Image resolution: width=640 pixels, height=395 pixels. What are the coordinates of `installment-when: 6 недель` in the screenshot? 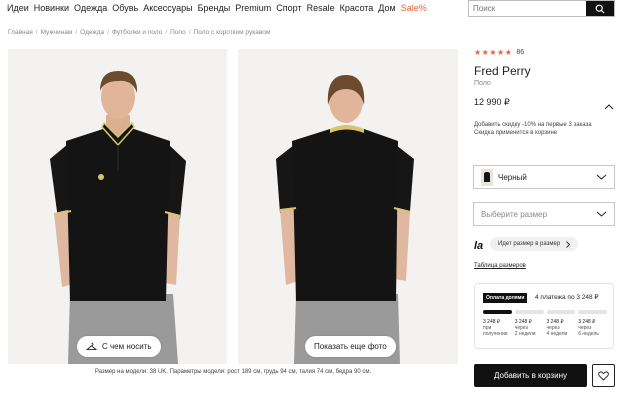 It's located at (588, 334).